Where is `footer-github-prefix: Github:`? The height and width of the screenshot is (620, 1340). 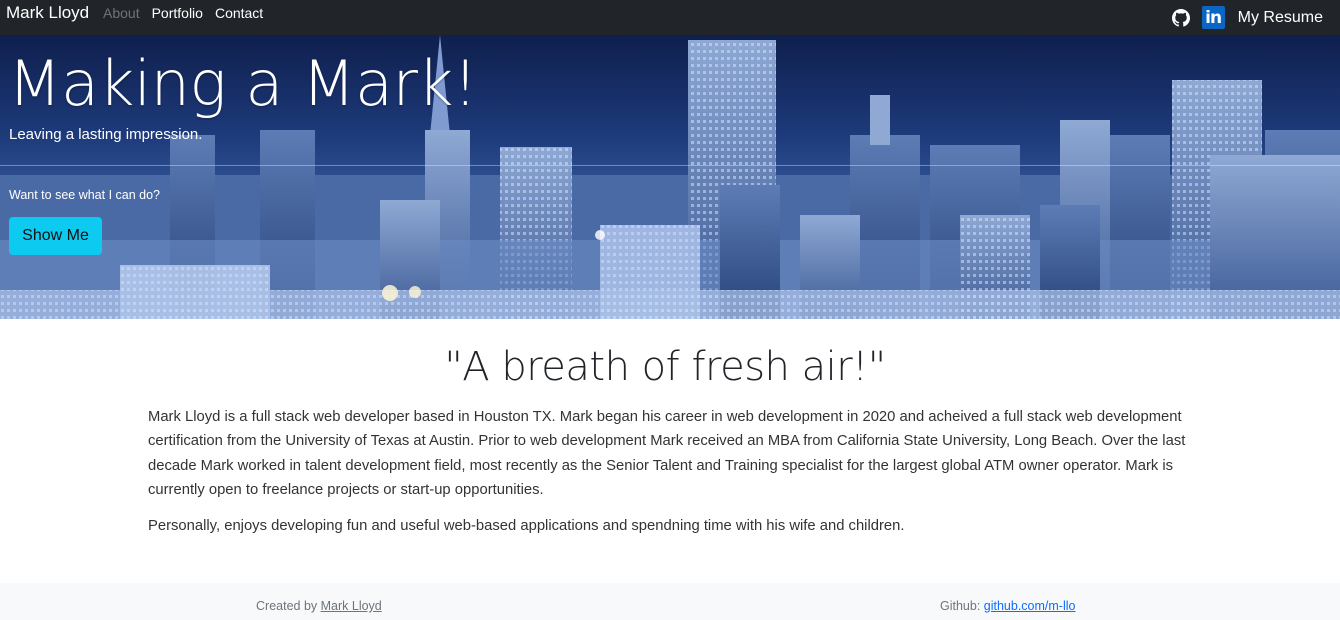 footer-github-prefix: Github: is located at coordinates (962, 606).